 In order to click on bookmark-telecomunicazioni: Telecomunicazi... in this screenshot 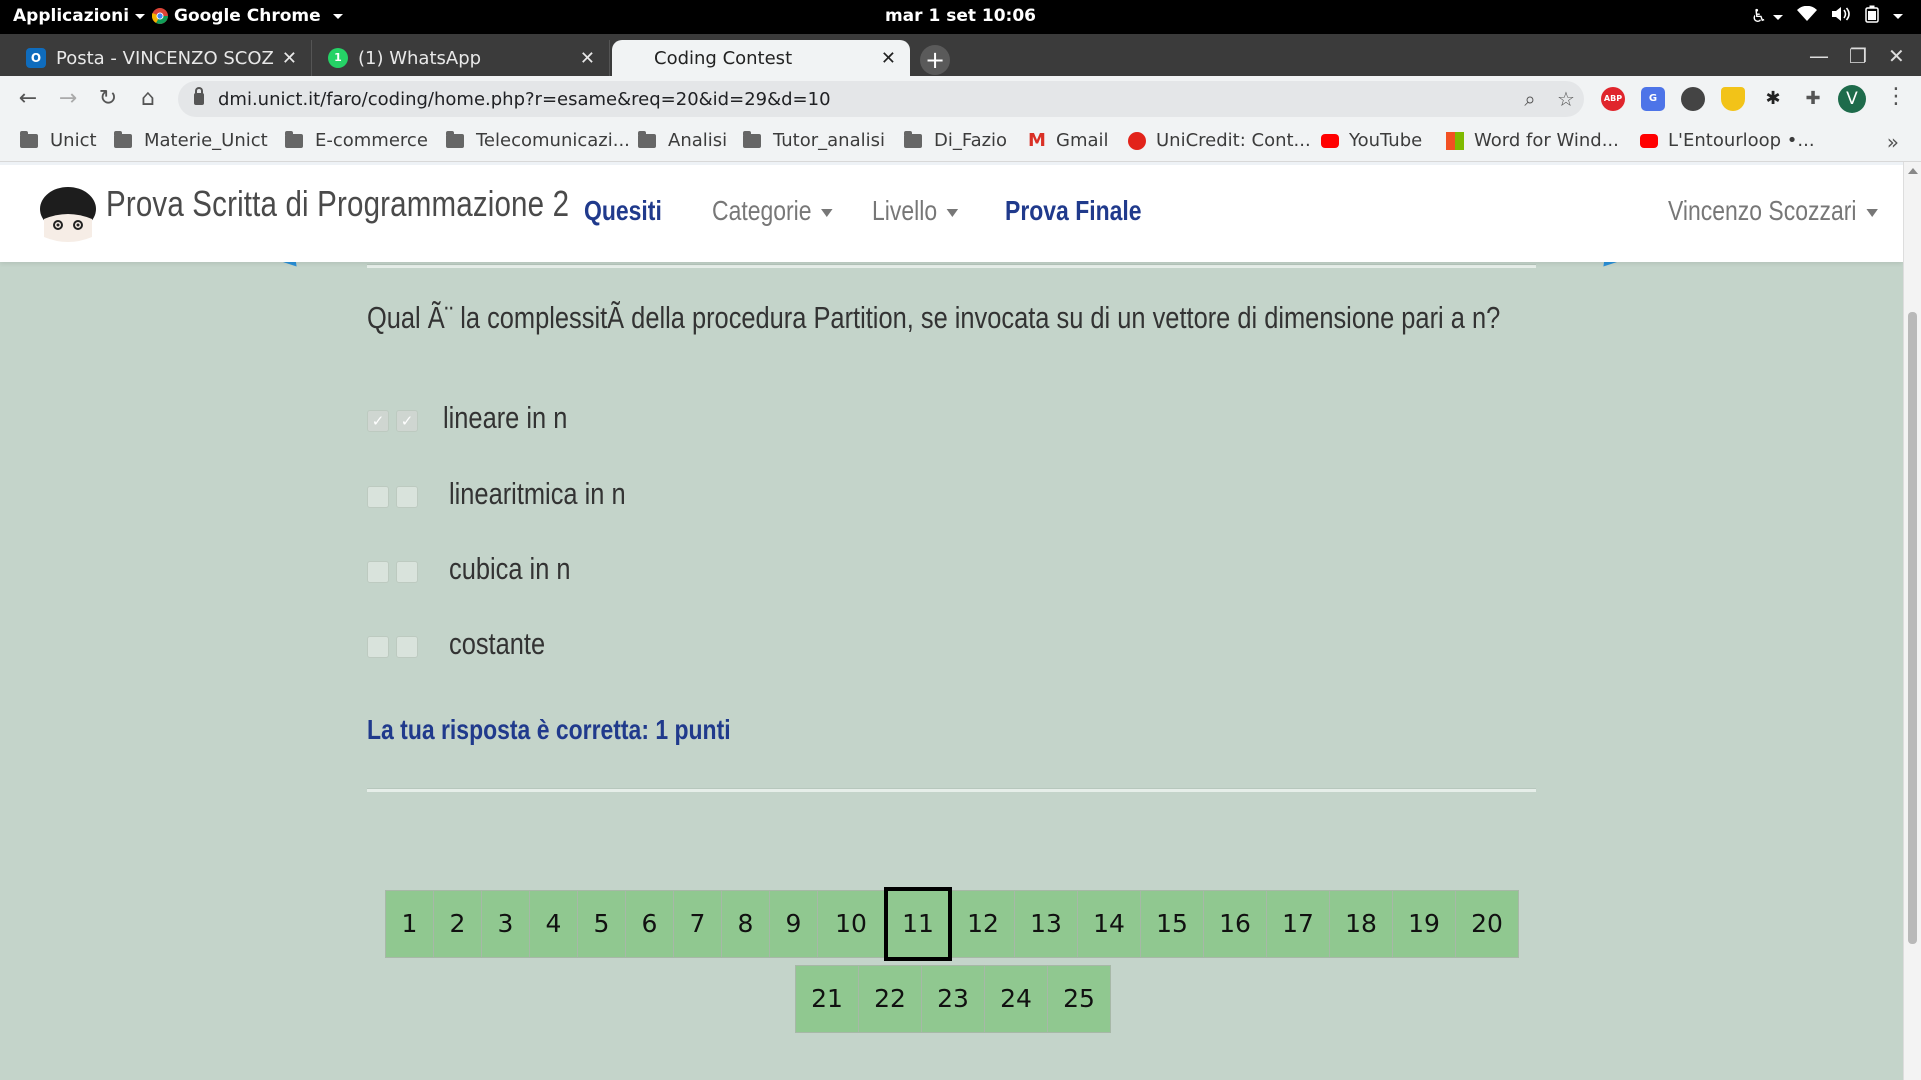, I will do `click(538, 140)`.